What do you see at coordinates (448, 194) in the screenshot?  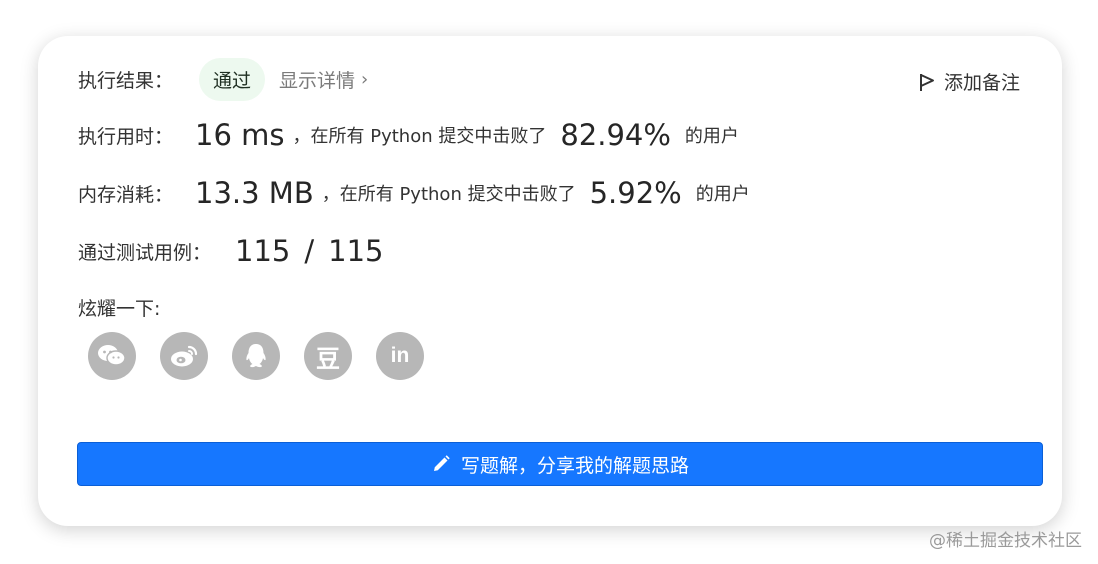 I see `memory-prefix: ，在所有 Python 提交中击败了` at bounding box center [448, 194].